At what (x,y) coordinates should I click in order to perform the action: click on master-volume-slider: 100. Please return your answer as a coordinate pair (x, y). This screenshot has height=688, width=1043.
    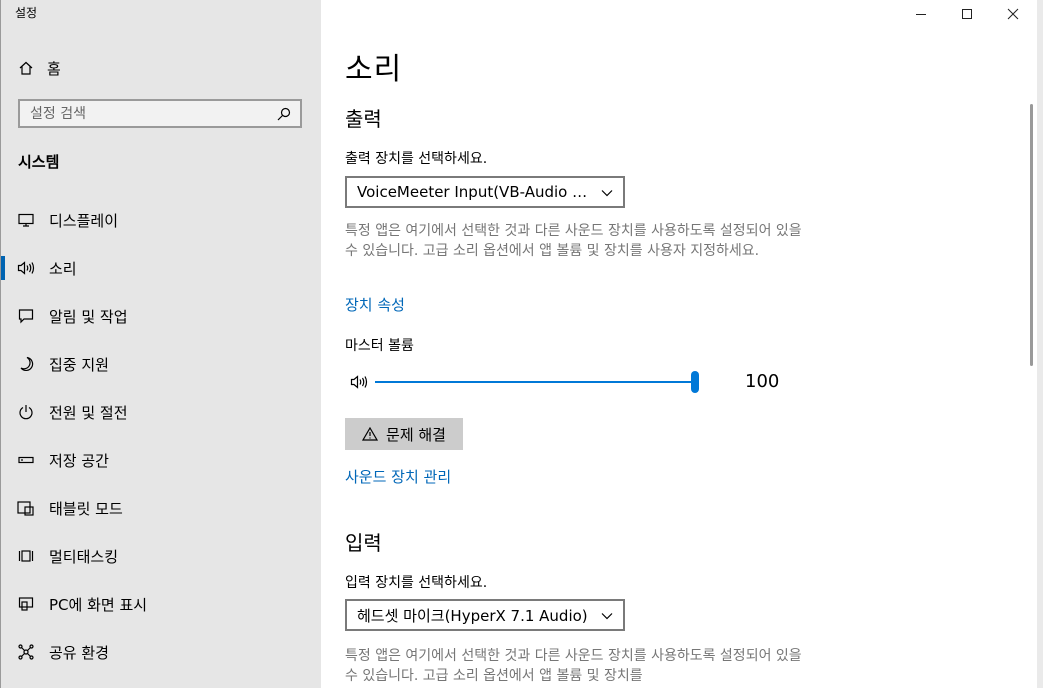
    Looking at the image, I should click on (565, 383).